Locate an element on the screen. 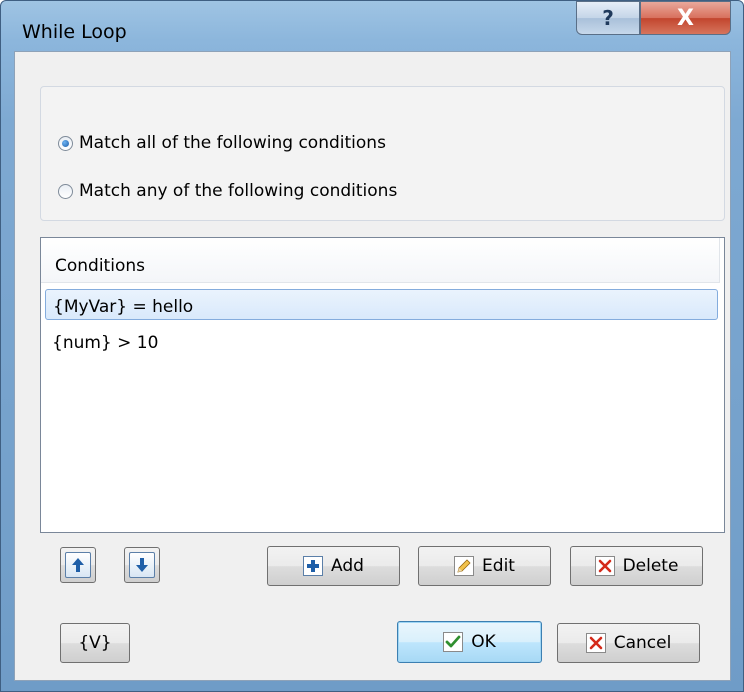 This screenshot has width=744, height=692. arrow-up-icon is located at coordinates (78, 565).